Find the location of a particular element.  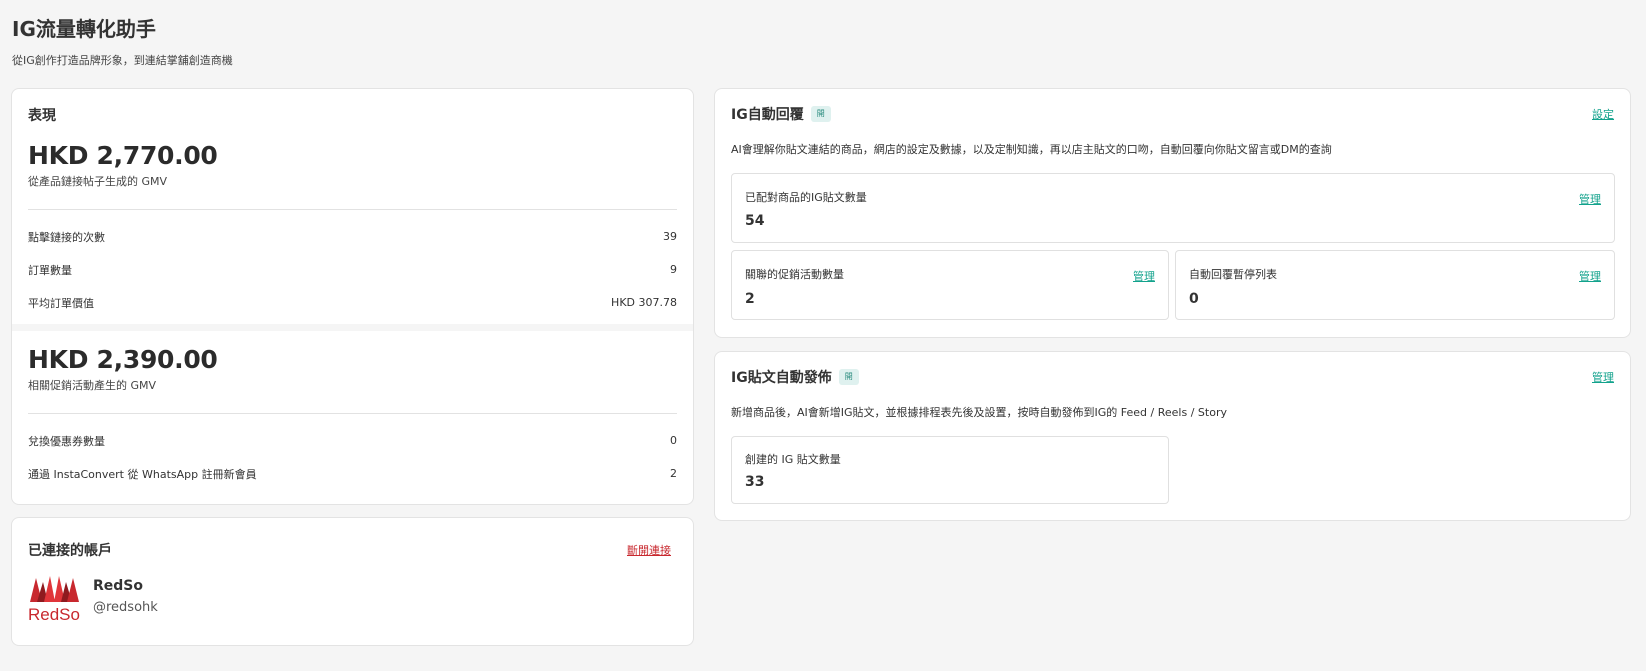

connected-account-card: 已連接的帳戶 斷開連接 RedSo RedSo @redsohk is located at coordinates (352, 581).